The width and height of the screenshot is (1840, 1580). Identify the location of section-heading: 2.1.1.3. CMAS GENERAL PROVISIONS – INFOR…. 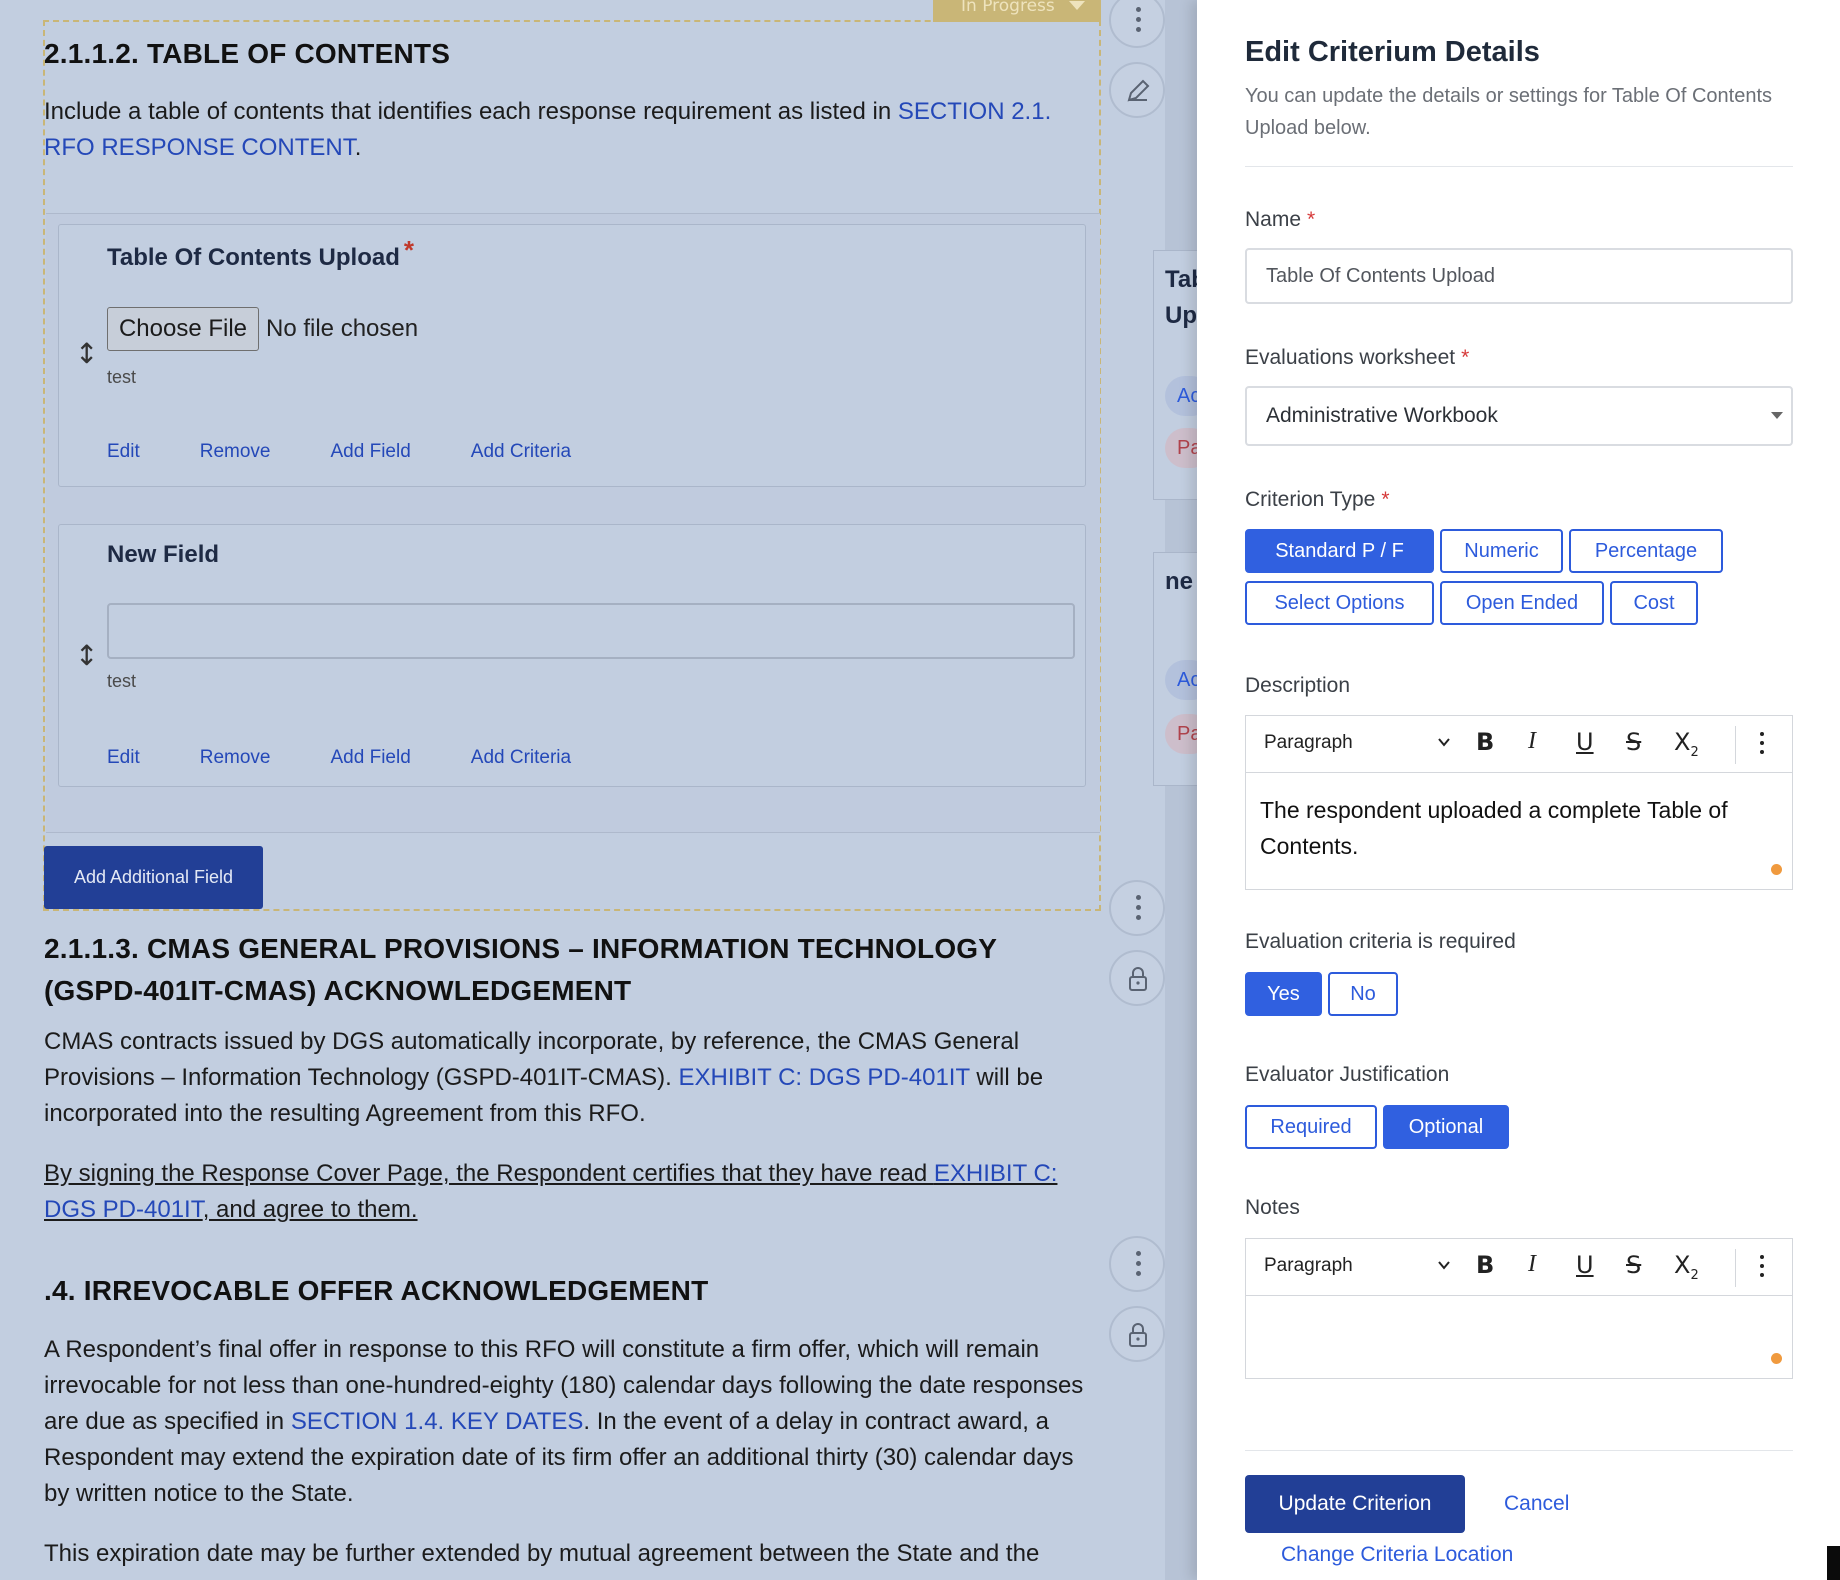
(521, 969).